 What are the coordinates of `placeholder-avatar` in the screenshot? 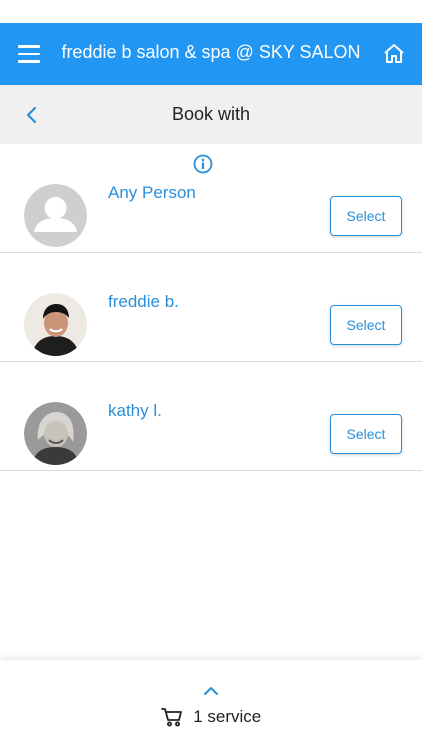 It's located at (55, 215).